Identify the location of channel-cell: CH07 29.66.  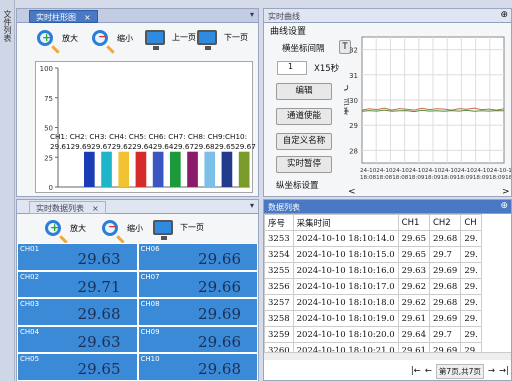
(197, 284).